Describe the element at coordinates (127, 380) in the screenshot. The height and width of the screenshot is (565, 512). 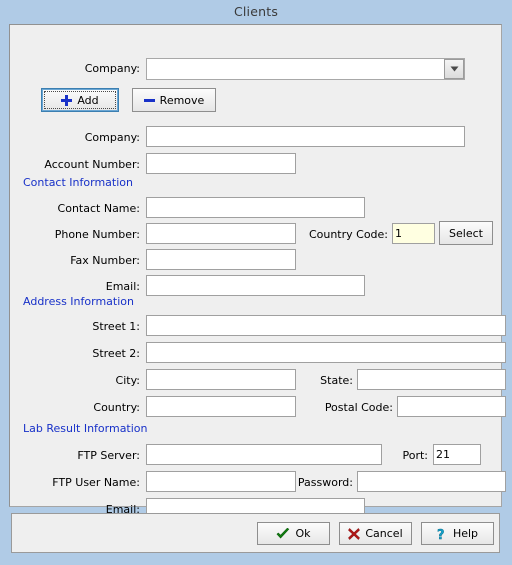
I see `city-label: City:` at that location.